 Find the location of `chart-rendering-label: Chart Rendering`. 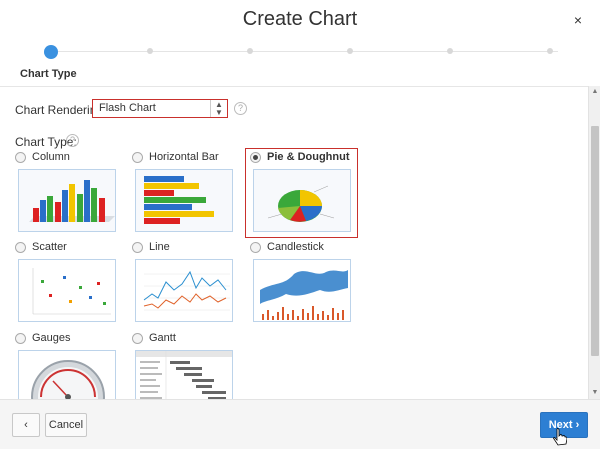

chart-rendering-label: Chart Rendering is located at coordinates (59, 110).